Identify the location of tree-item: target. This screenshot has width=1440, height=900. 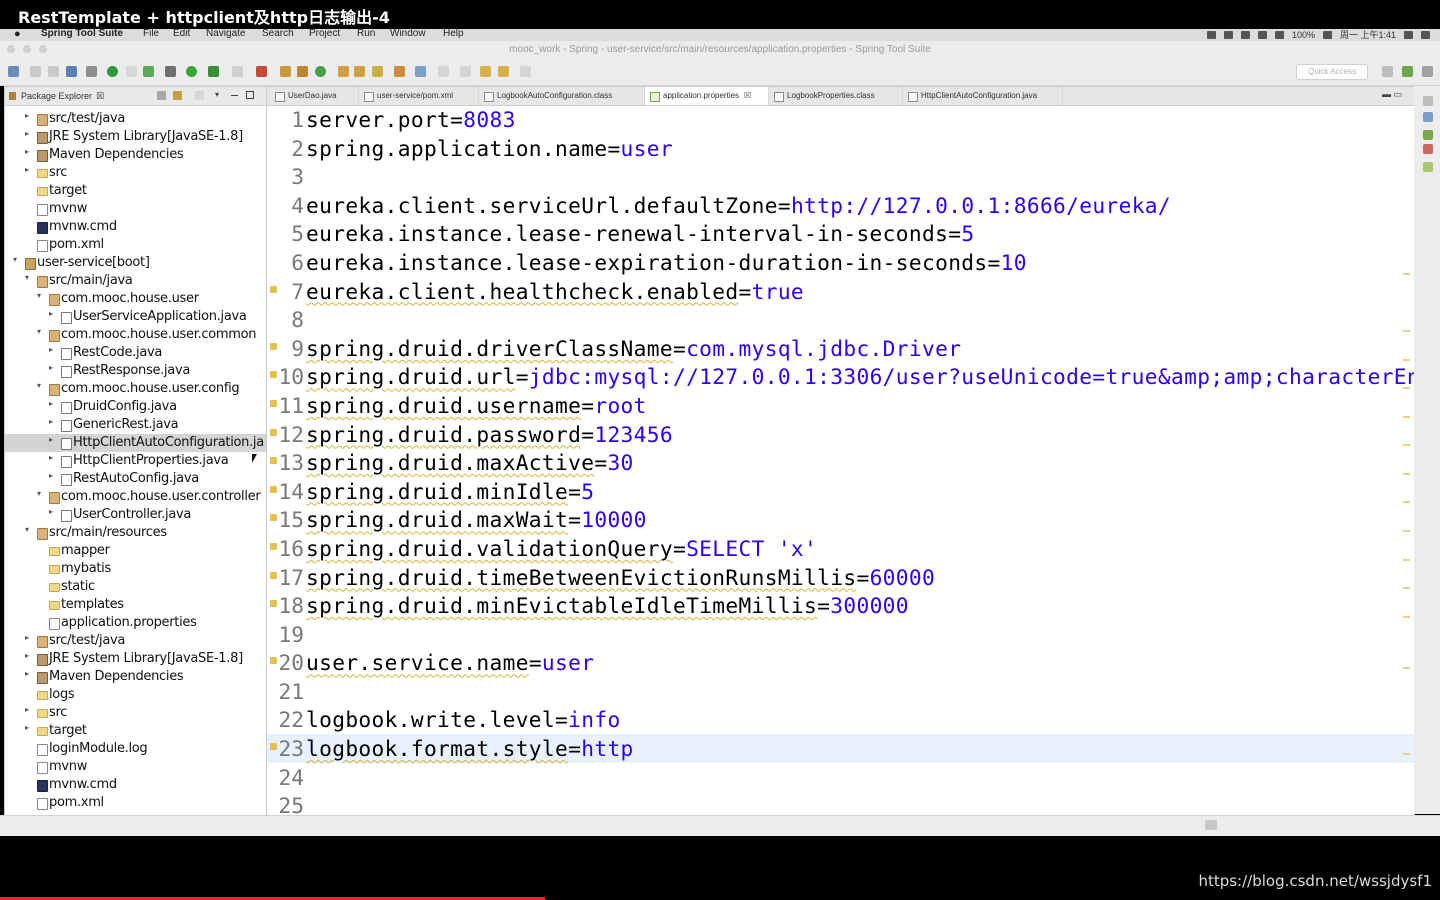
(135, 191).